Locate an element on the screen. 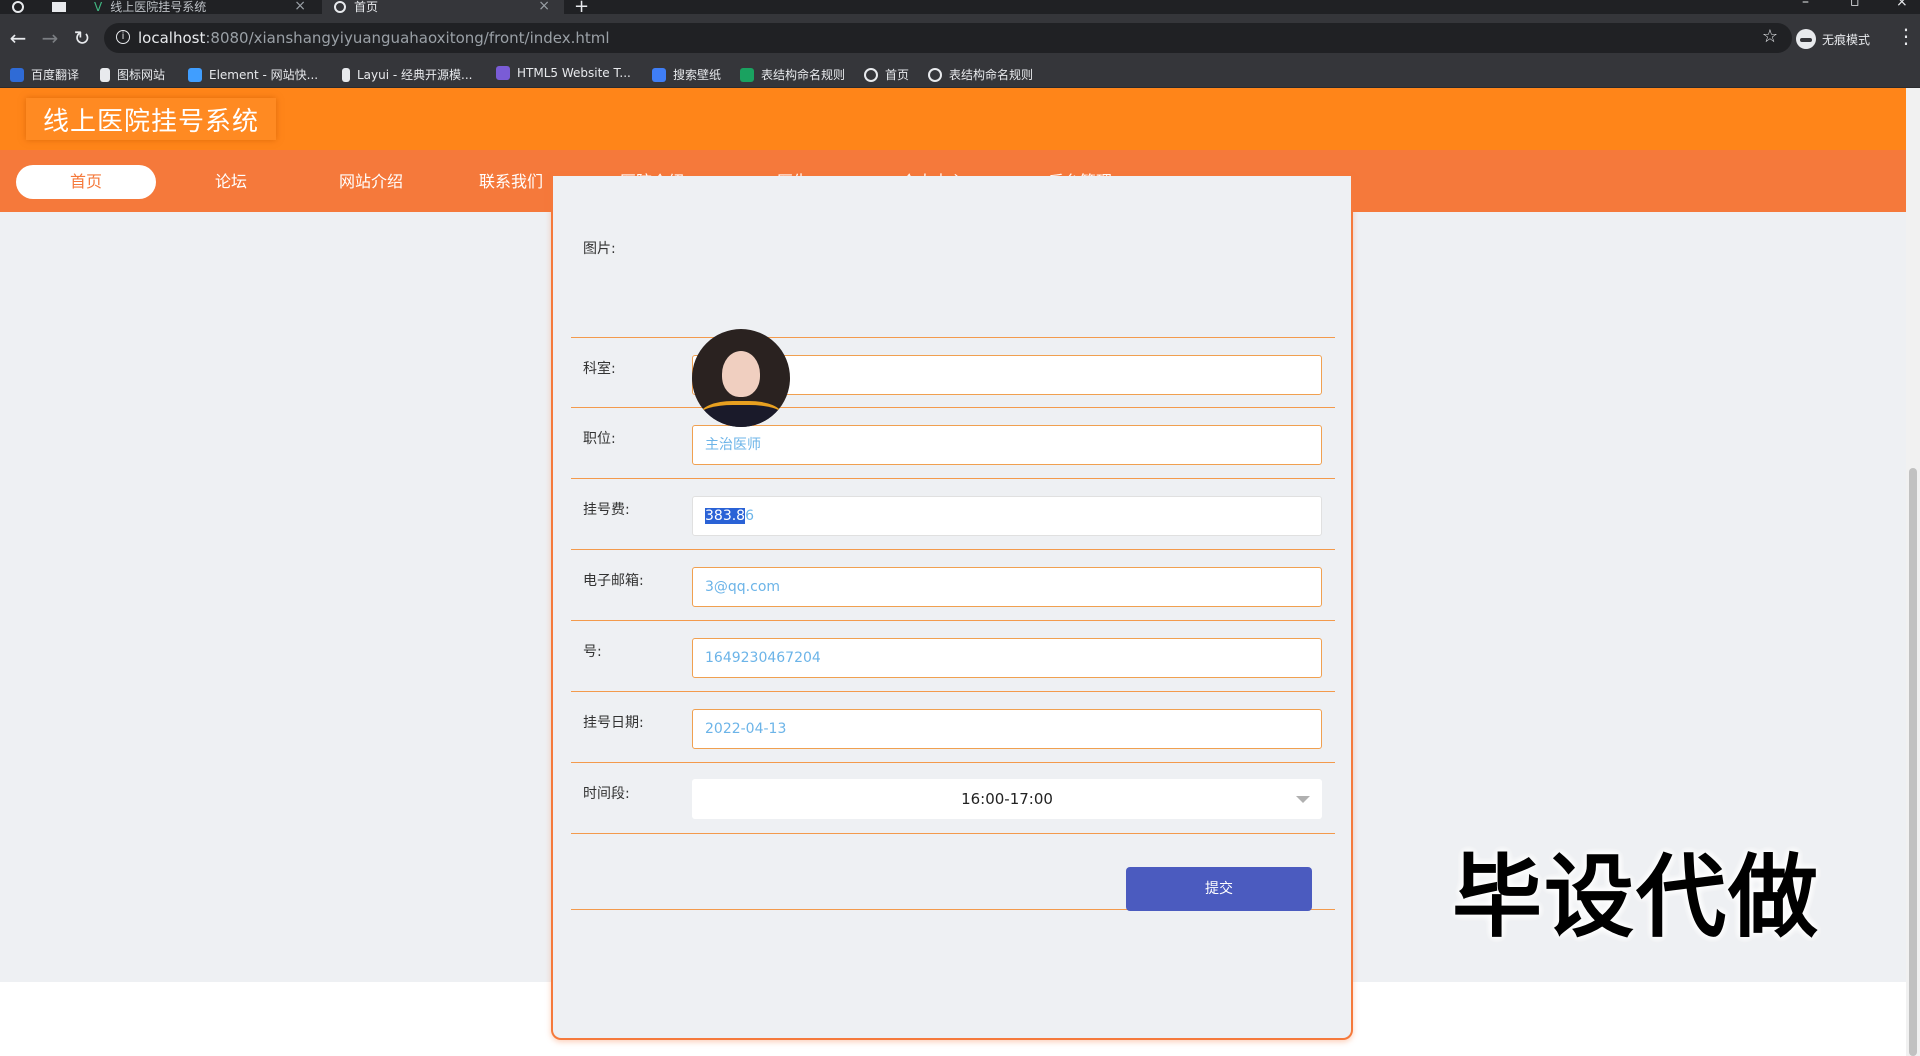 The width and height of the screenshot is (1920, 1056). time-slot-value: 16:00-17:00 is located at coordinates (1007, 799).